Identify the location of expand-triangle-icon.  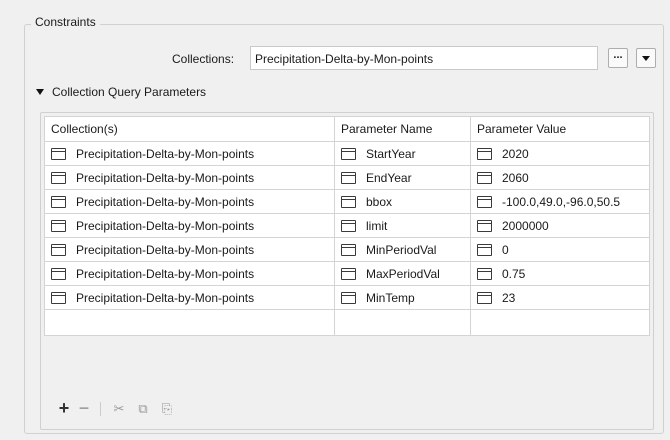
(40, 92).